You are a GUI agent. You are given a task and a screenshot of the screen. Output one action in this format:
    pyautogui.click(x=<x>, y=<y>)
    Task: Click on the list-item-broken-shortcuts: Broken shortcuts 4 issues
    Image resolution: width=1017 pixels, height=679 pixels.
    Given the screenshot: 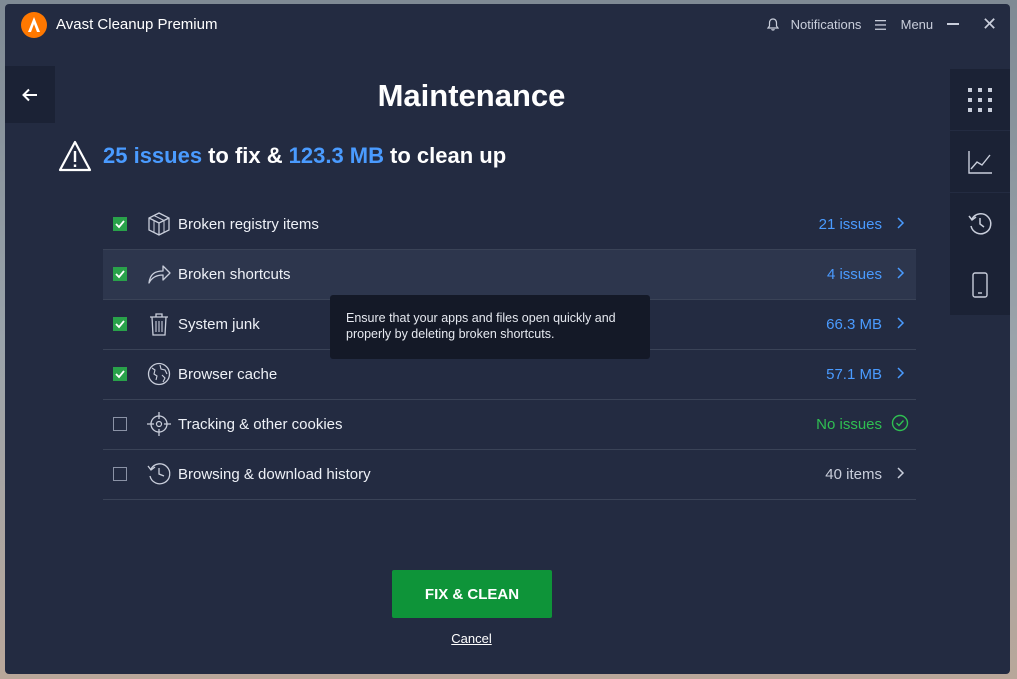 What is the action you would take?
    pyautogui.click(x=509, y=275)
    